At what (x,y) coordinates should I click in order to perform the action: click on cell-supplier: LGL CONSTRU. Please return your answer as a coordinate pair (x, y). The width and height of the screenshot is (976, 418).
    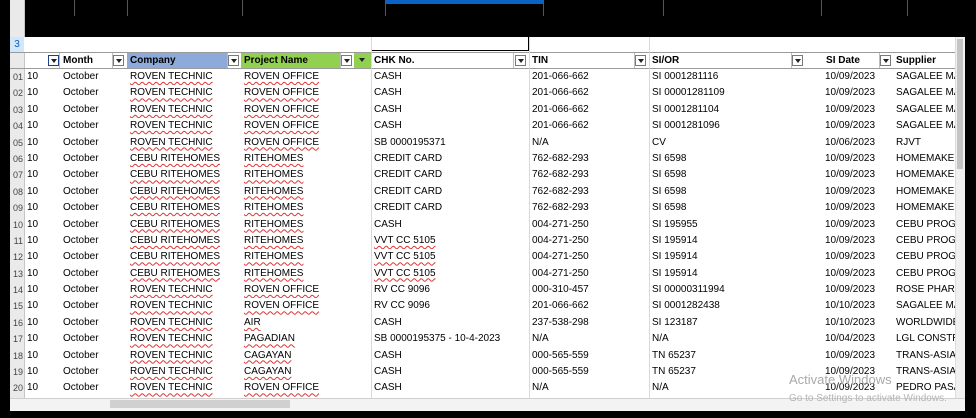
    Looking at the image, I should click on (924, 339).